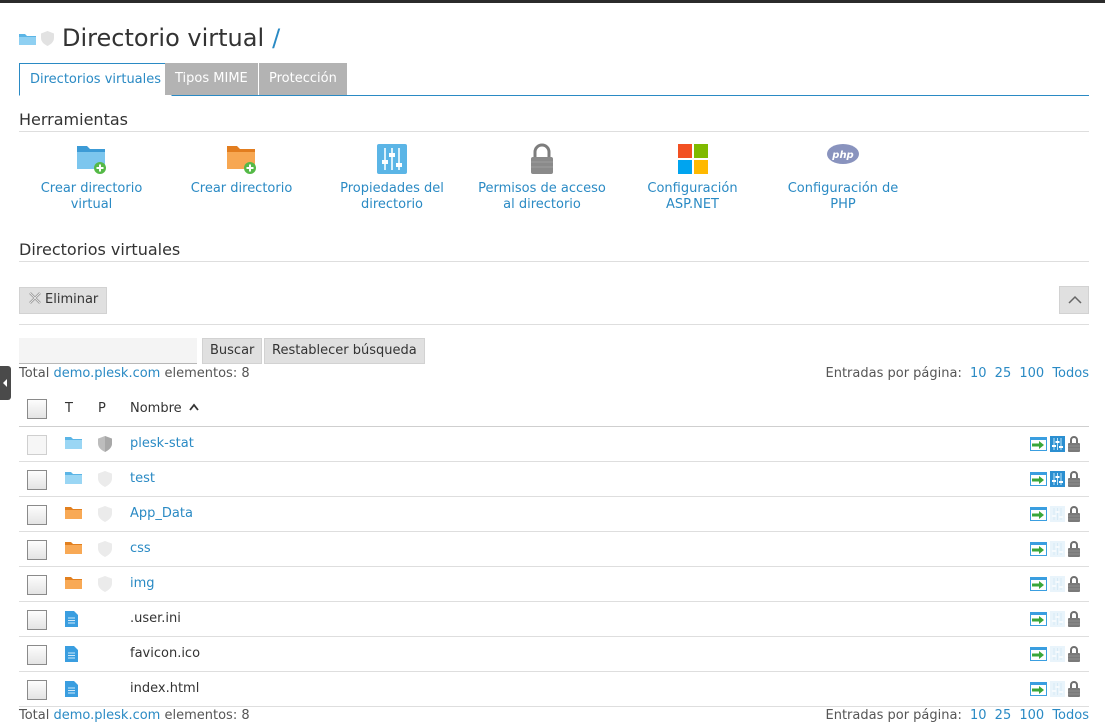 The height and width of the screenshot is (726, 1105). I want to click on column-type: T, so click(69, 408).